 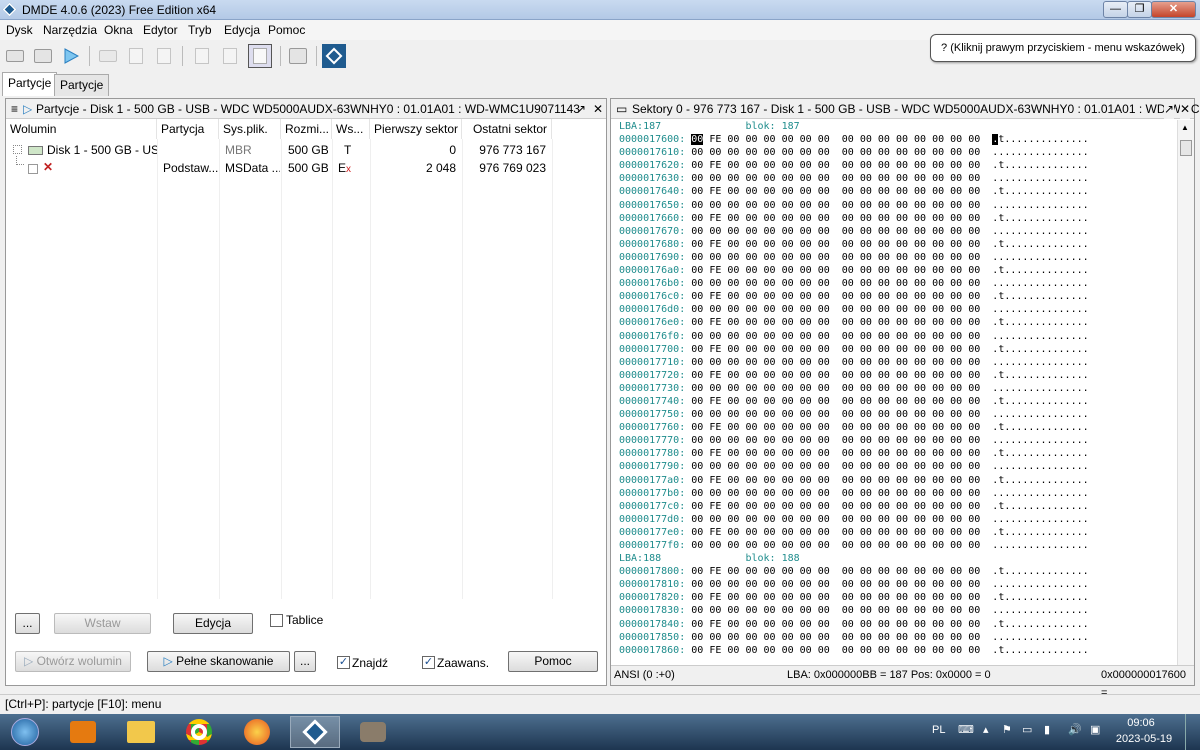 What do you see at coordinates (81, 129) in the screenshot?
I see `column-volume: Wolumin` at bounding box center [81, 129].